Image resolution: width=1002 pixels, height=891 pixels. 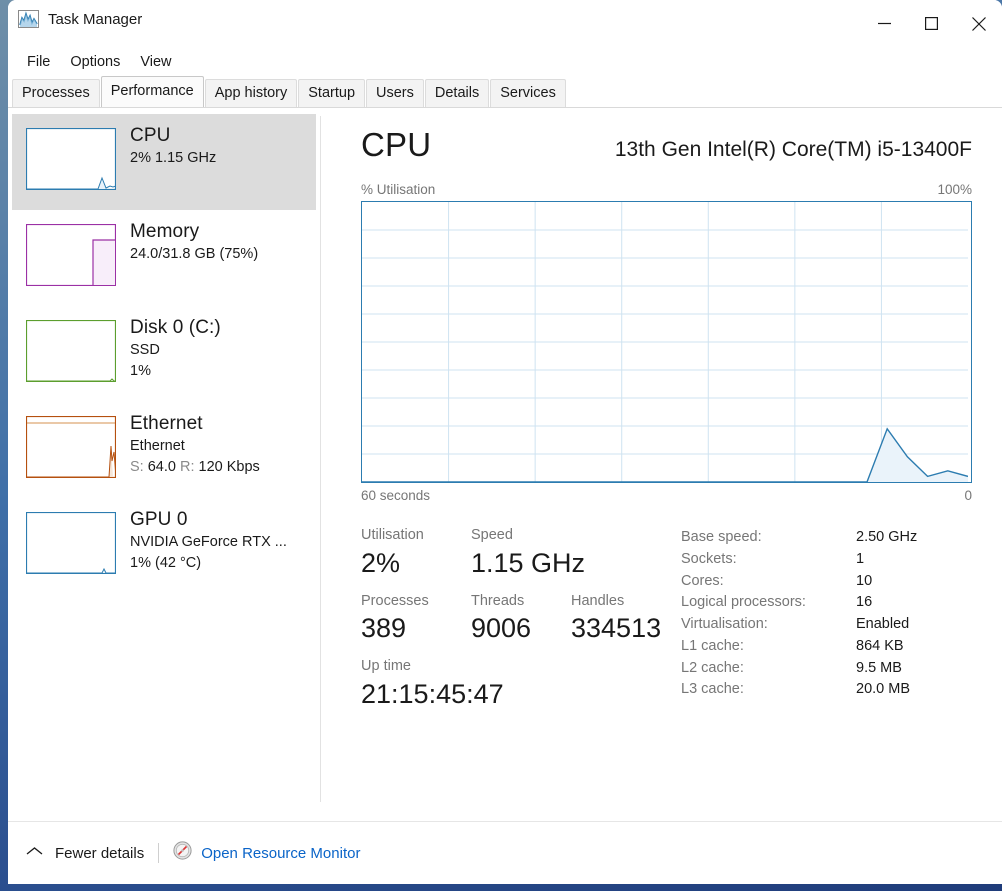 I want to click on stat-processes-value: 389, so click(x=384, y=628).